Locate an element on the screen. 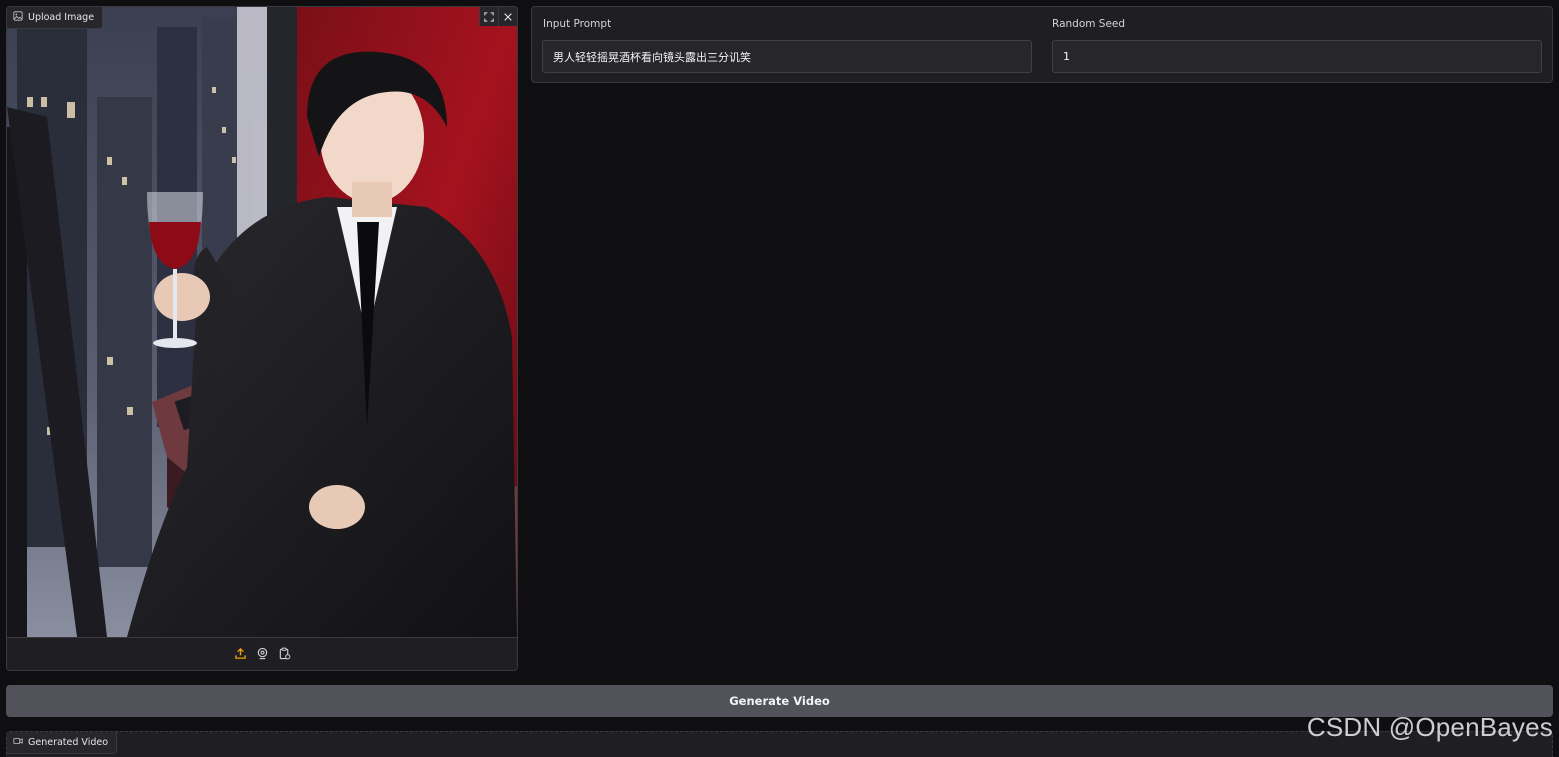  upload-icon is located at coordinates (240, 654).